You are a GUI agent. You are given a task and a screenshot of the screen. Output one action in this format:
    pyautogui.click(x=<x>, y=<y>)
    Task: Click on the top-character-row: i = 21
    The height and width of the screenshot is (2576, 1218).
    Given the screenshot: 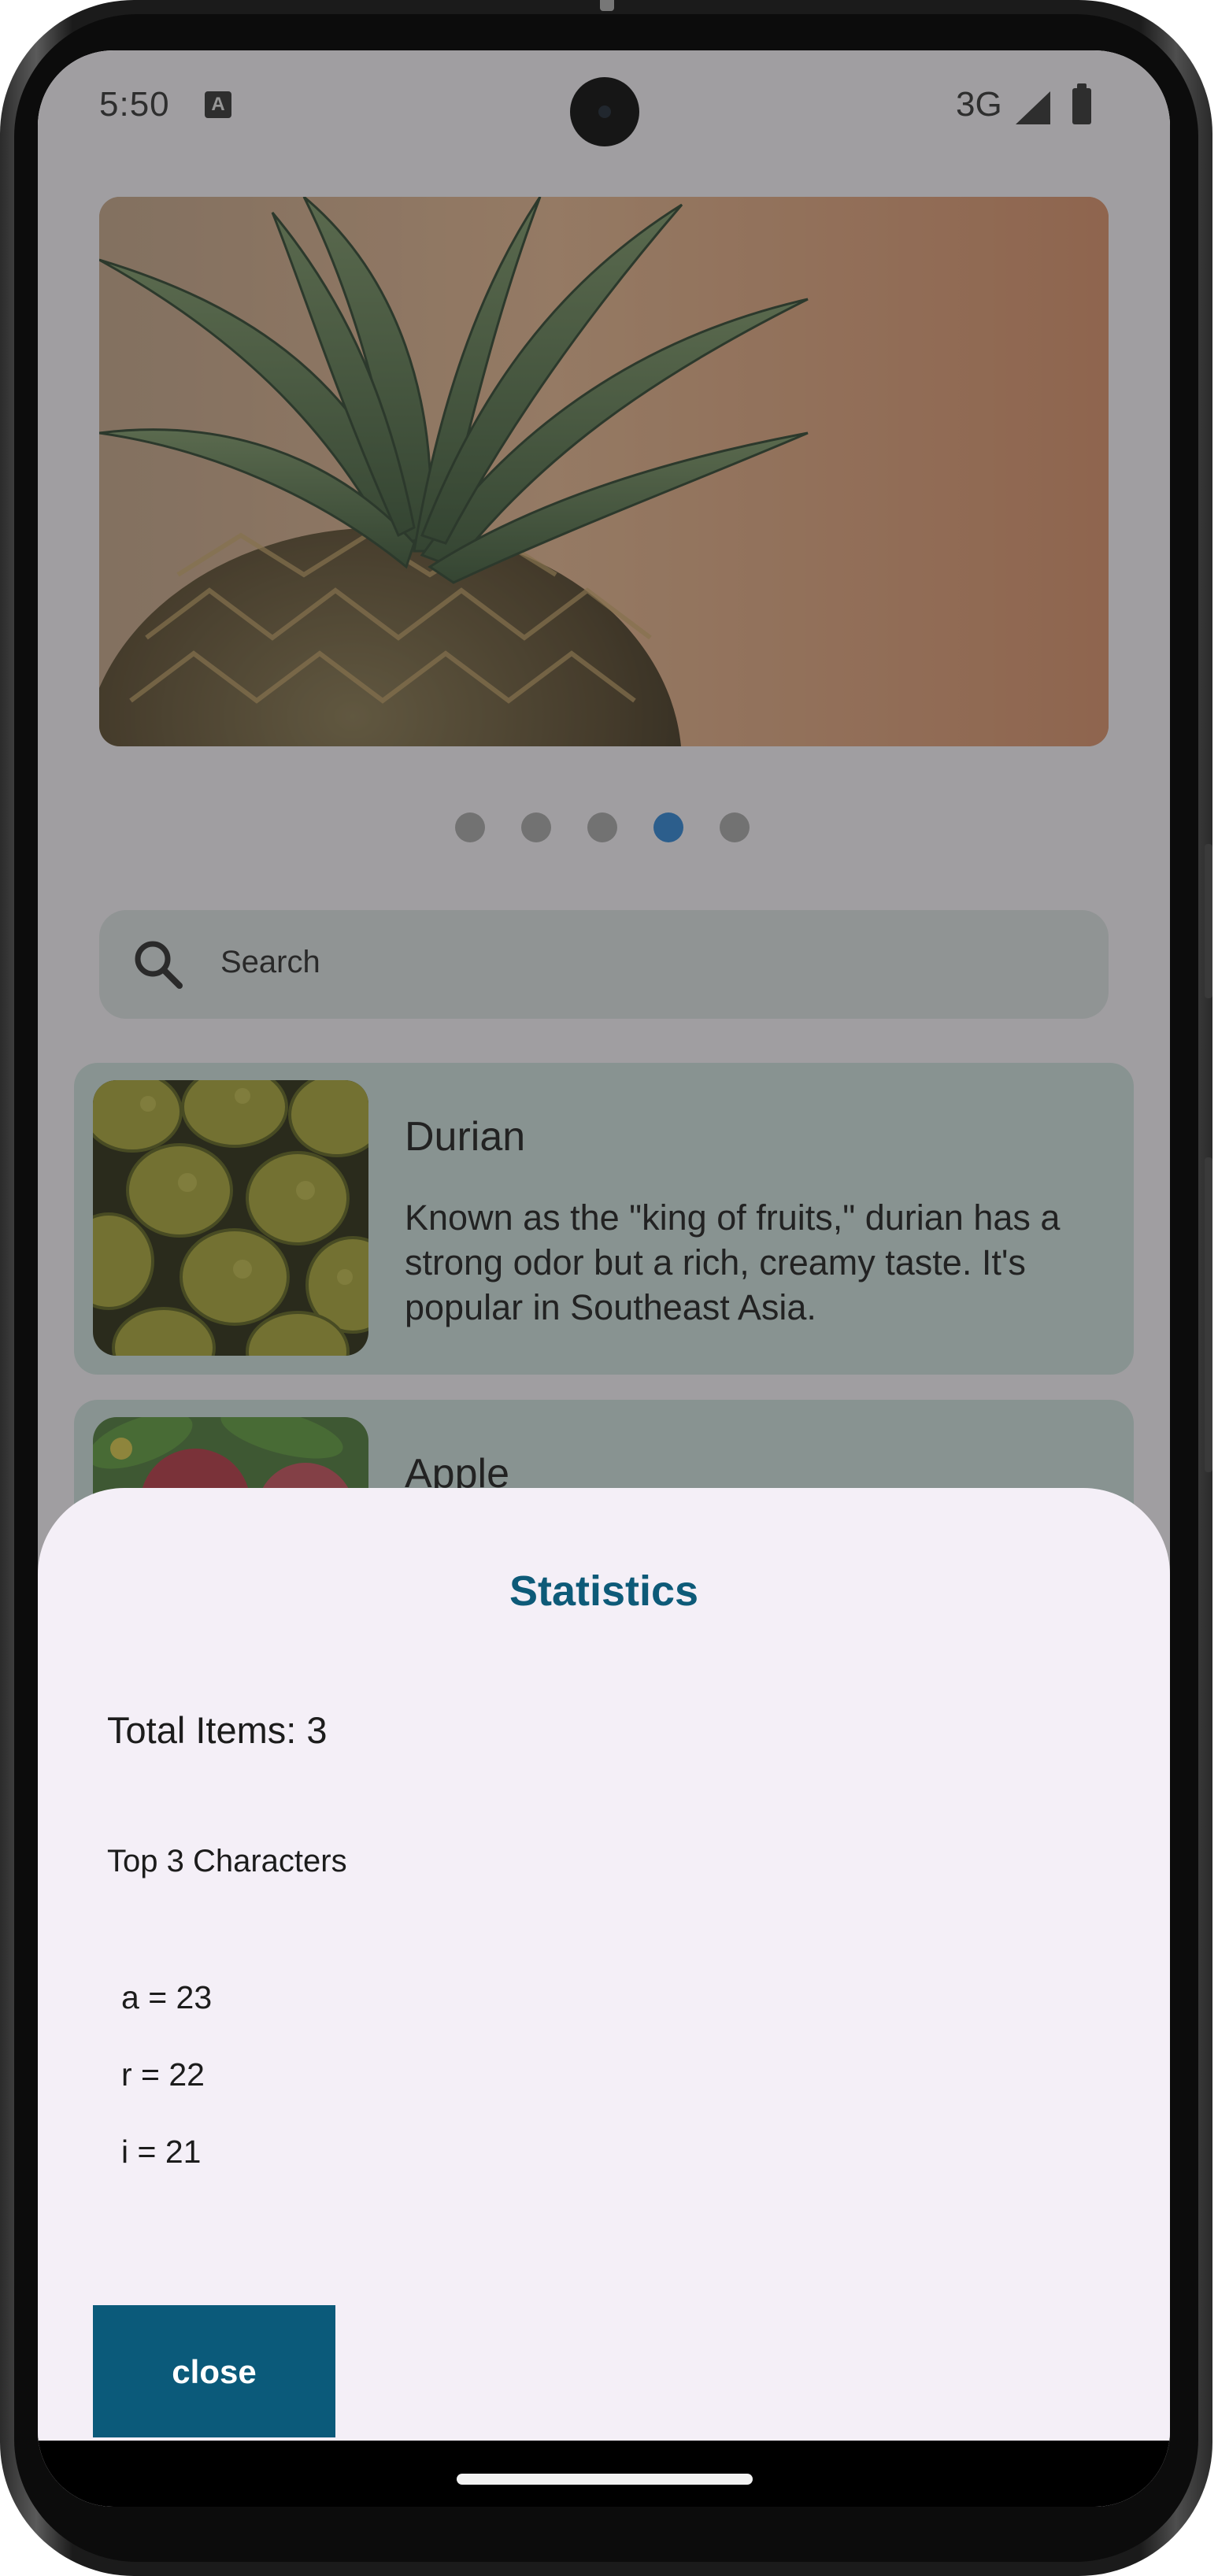 What is the action you would take?
    pyautogui.click(x=161, y=2152)
    